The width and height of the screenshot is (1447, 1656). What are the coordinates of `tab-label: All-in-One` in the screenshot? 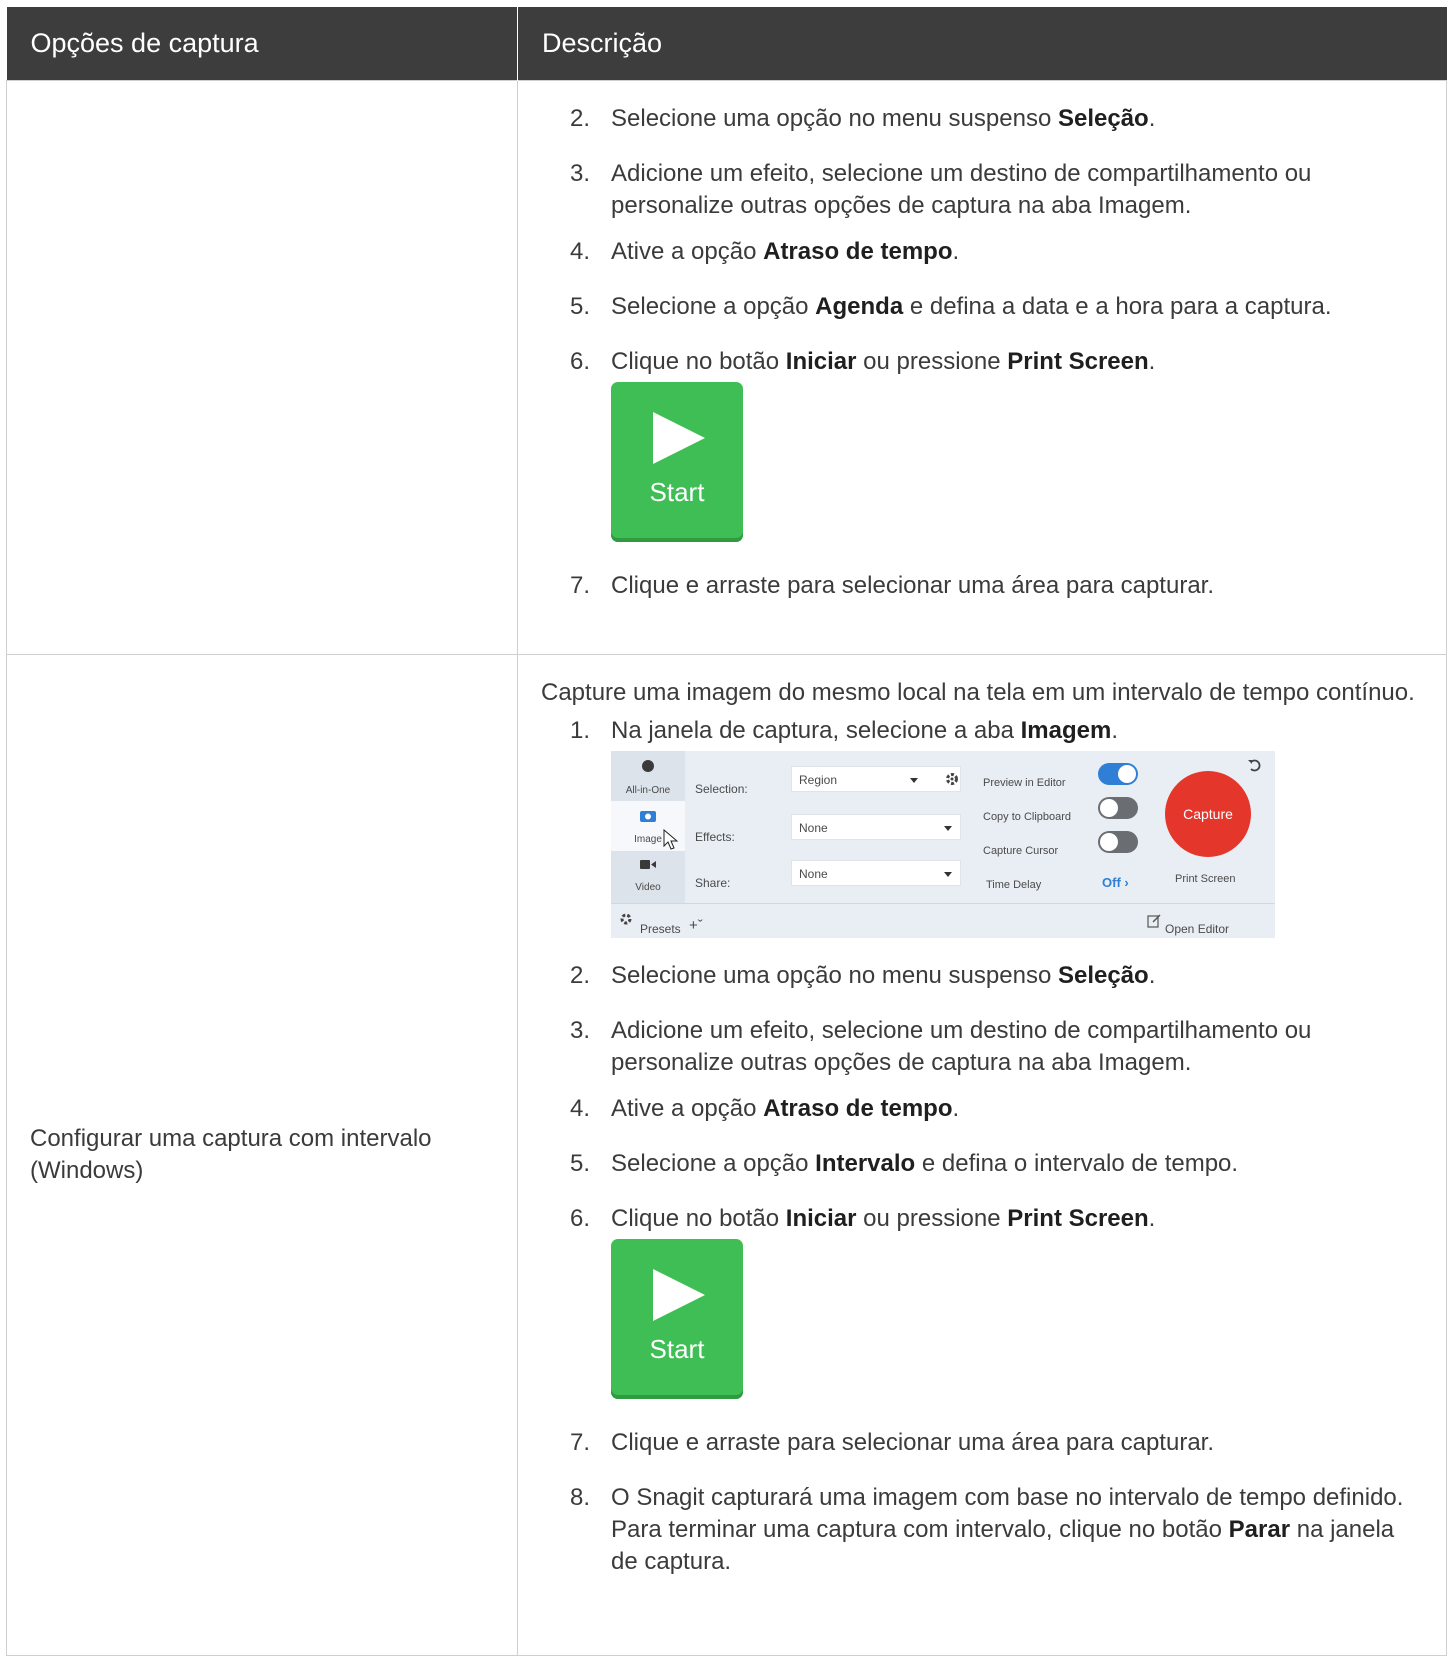 It's located at (648, 790).